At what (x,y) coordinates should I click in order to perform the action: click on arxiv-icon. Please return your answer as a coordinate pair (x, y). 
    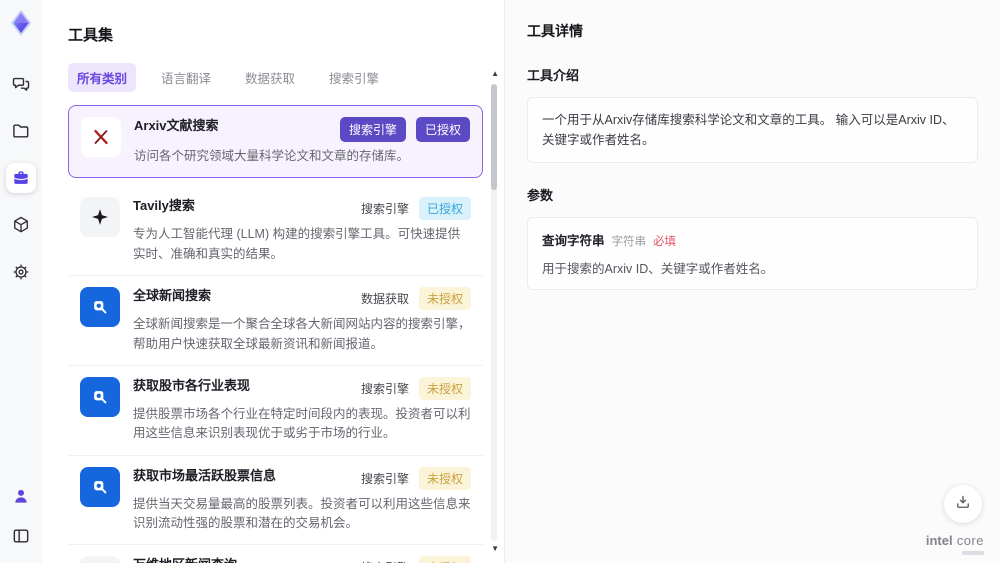
    Looking at the image, I should click on (101, 137).